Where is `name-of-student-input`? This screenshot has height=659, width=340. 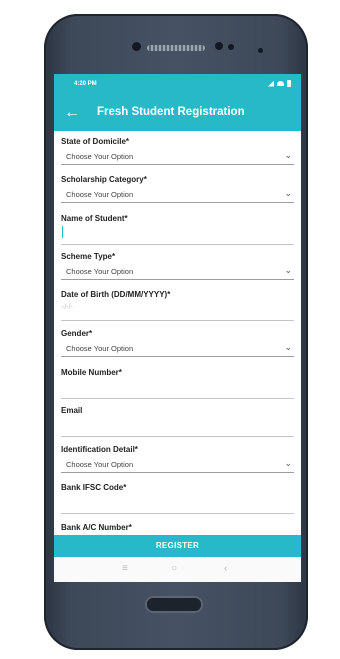 name-of-student-input is located at coordinates (177, 235).